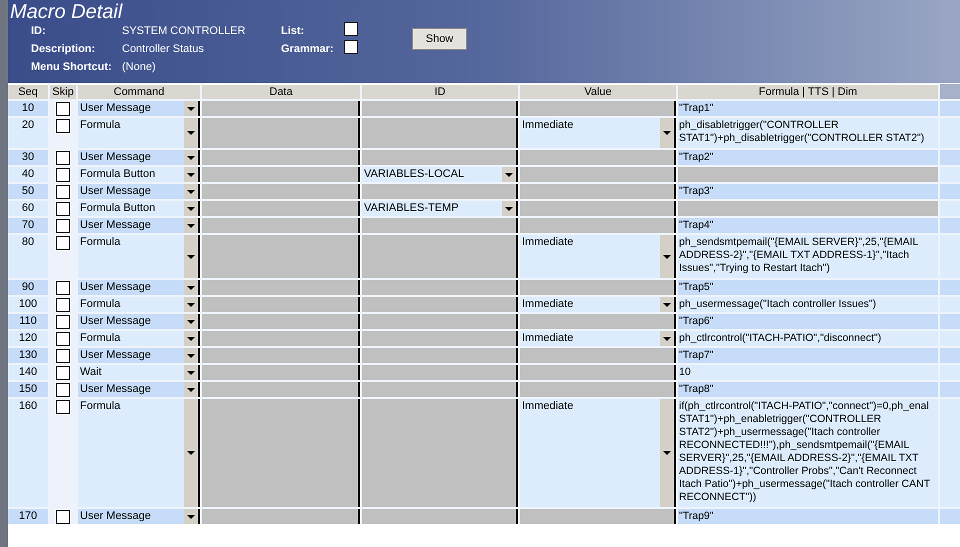 The height and width of the screenshot is (547, 960). Describe the element at coordinates (28, 108) in the screenshot. I see `table-cell: 10` at that location.